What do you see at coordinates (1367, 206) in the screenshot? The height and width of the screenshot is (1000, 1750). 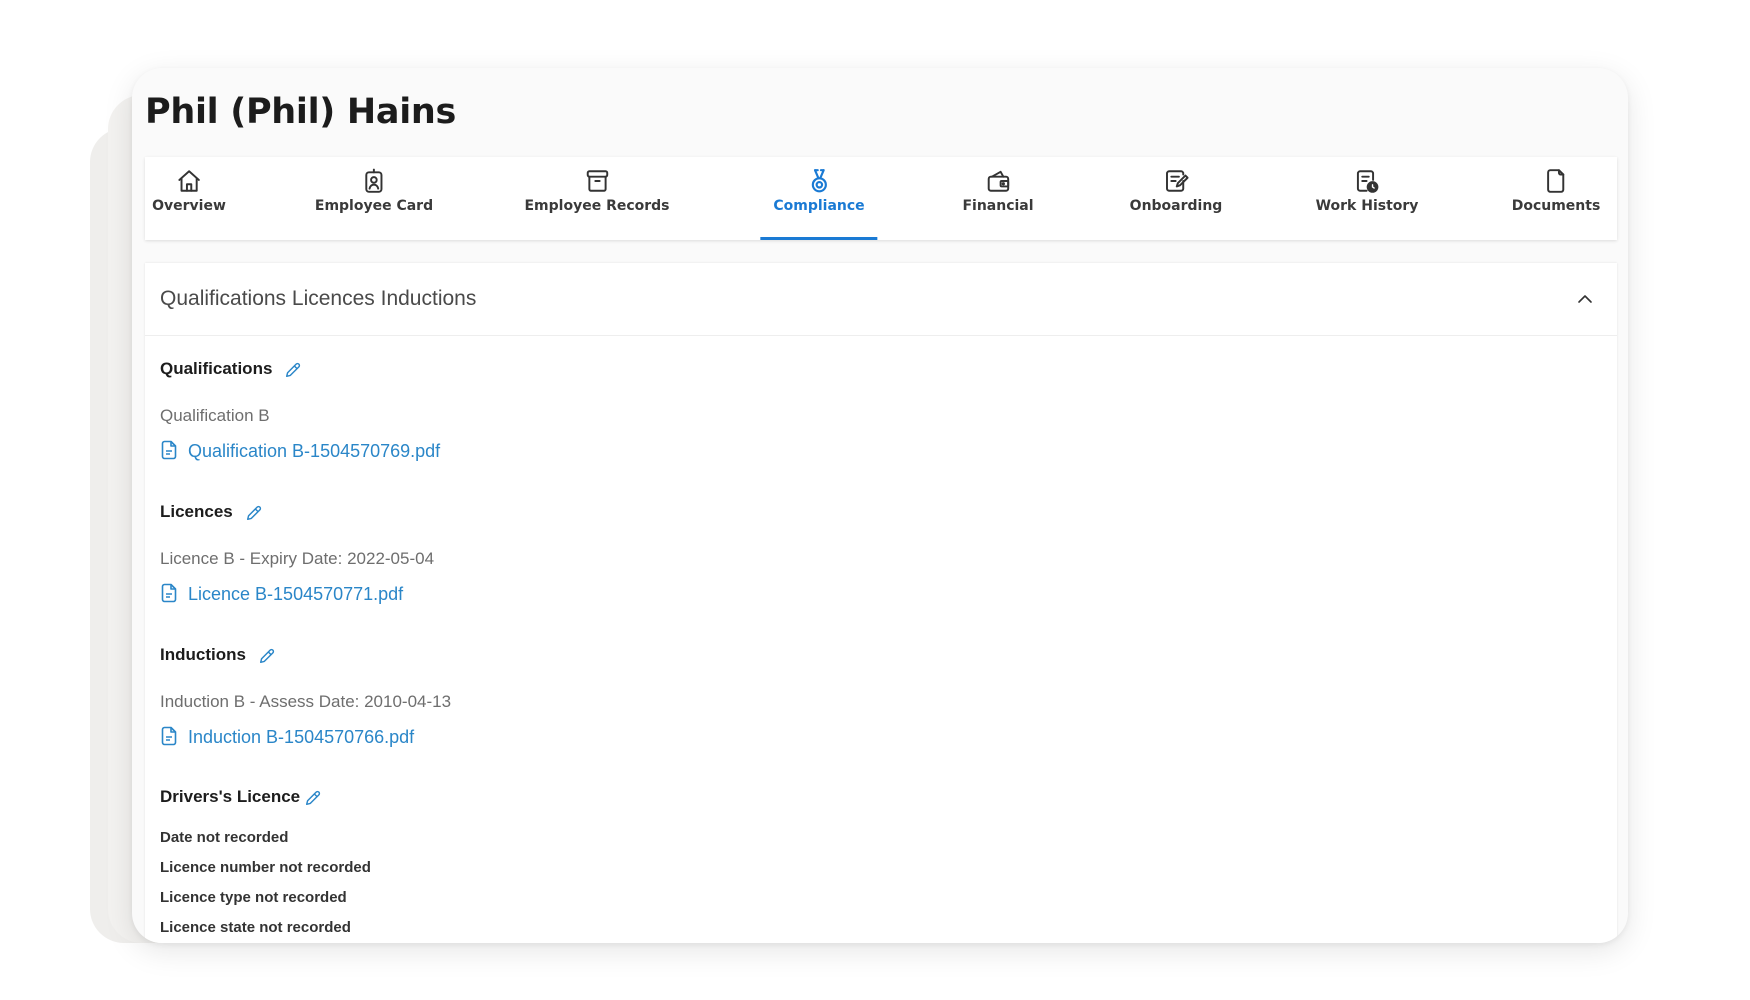 I see `tab-label: Work History` at bounding box center [1367, 206].